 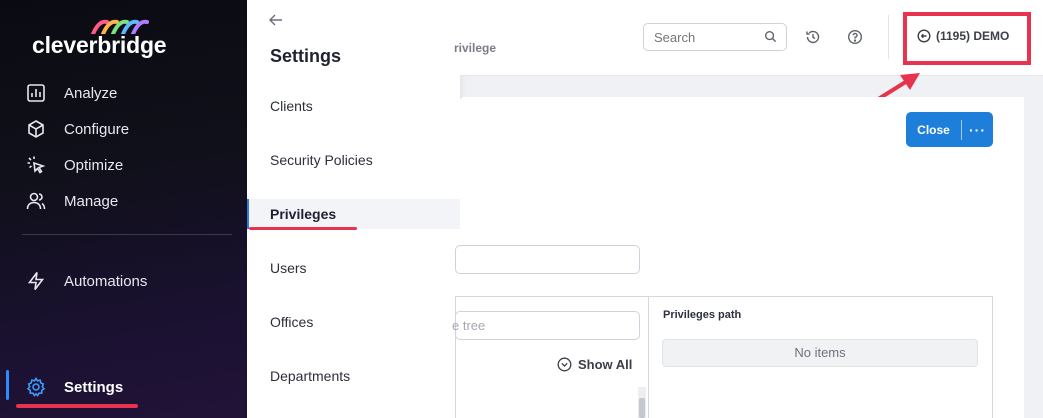 I want to click on cursor-click-icon, so click(x=36, y=165).